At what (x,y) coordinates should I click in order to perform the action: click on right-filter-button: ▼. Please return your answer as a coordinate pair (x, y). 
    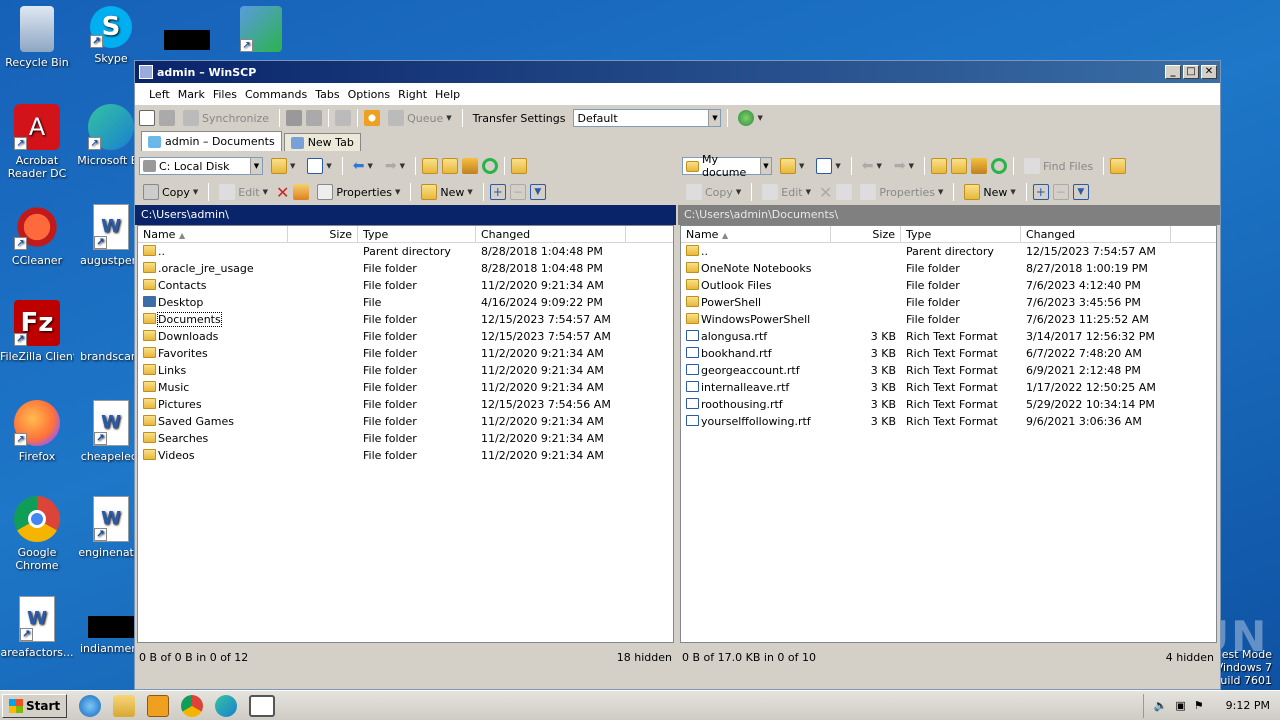
    Looking at the image, I should click on (828, 166).